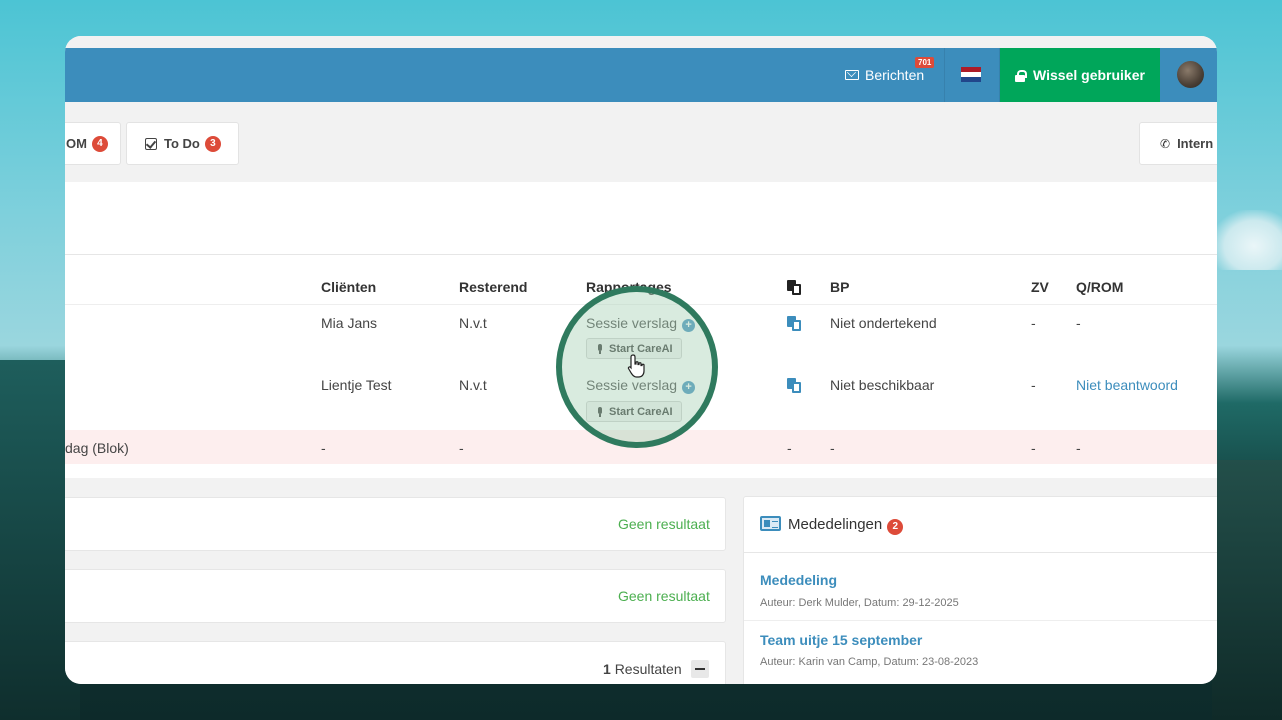 The height and width of the screenshot is (720, 1282). I want to click on id-card-icon, so click(770, 523).